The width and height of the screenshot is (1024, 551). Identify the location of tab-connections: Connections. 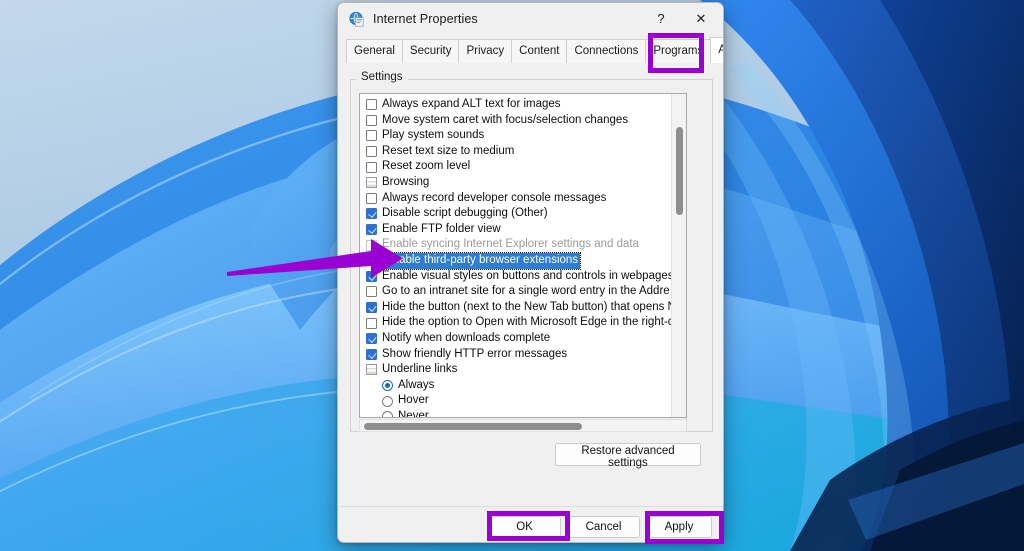
(606, 51).